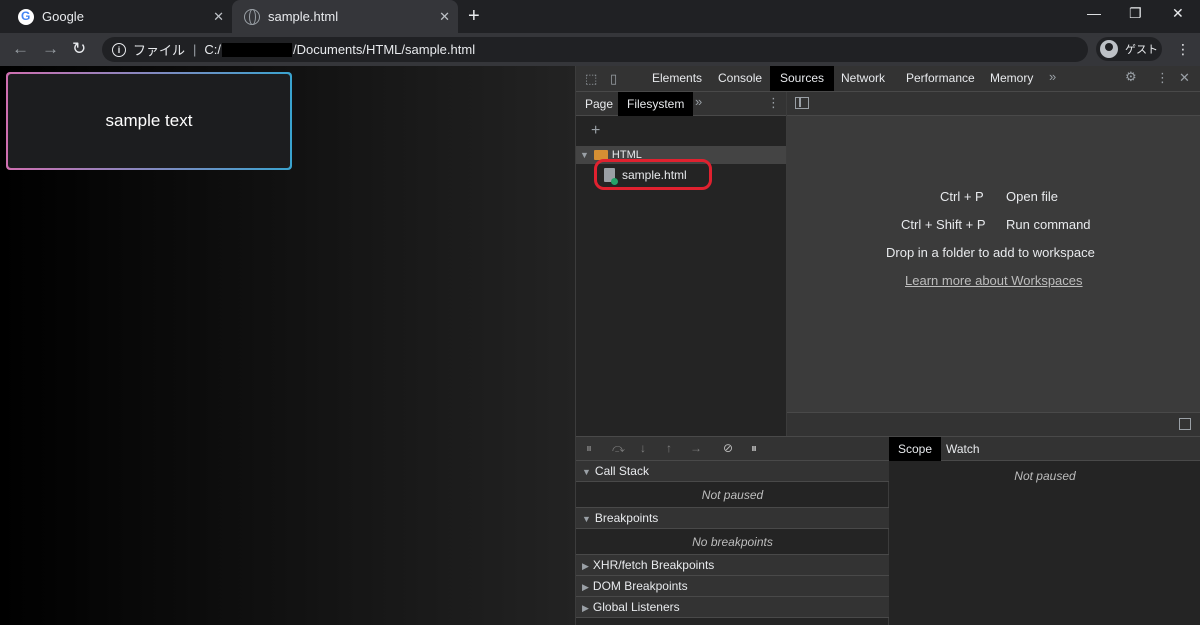 The image size is (1200, 625). I want to click on window-close-icon: ✕, so click(1178, 13).